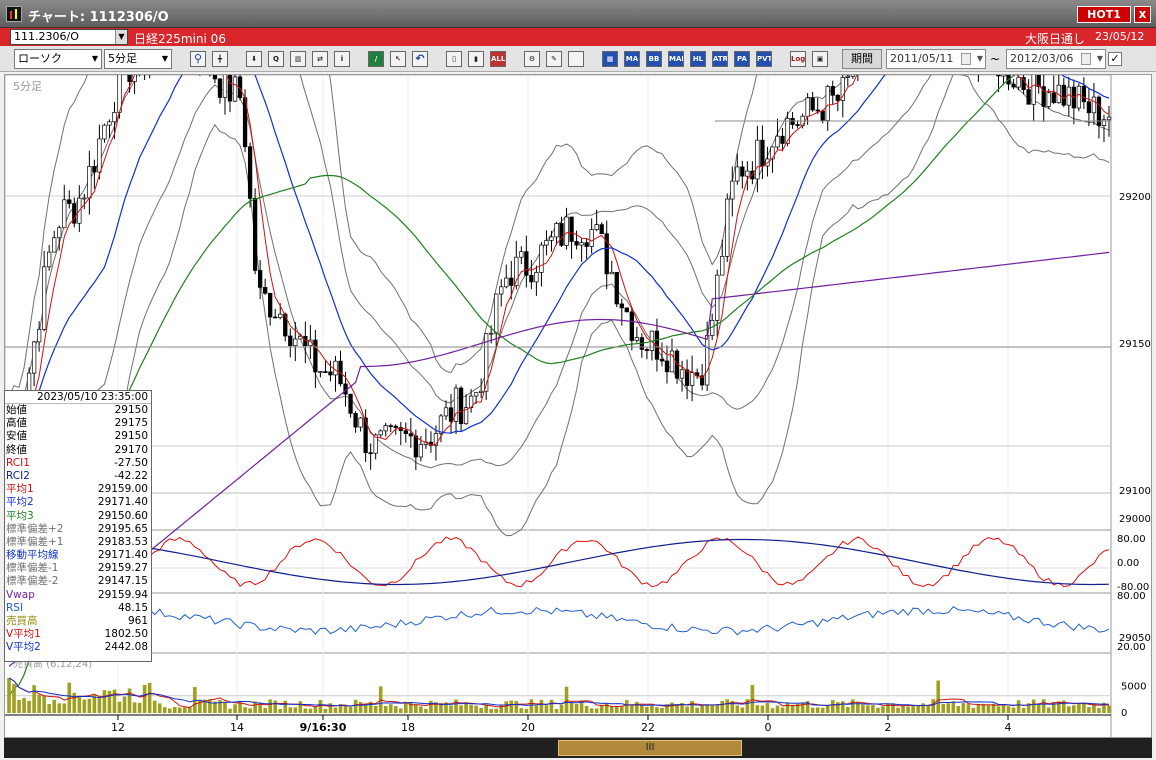 The width and height of the screenshot is (1156, 760). What do you see at coordinates (454, 59) in the screenshot?
I see `candle-left-icon: ▯` at bounding box center [454, 59].